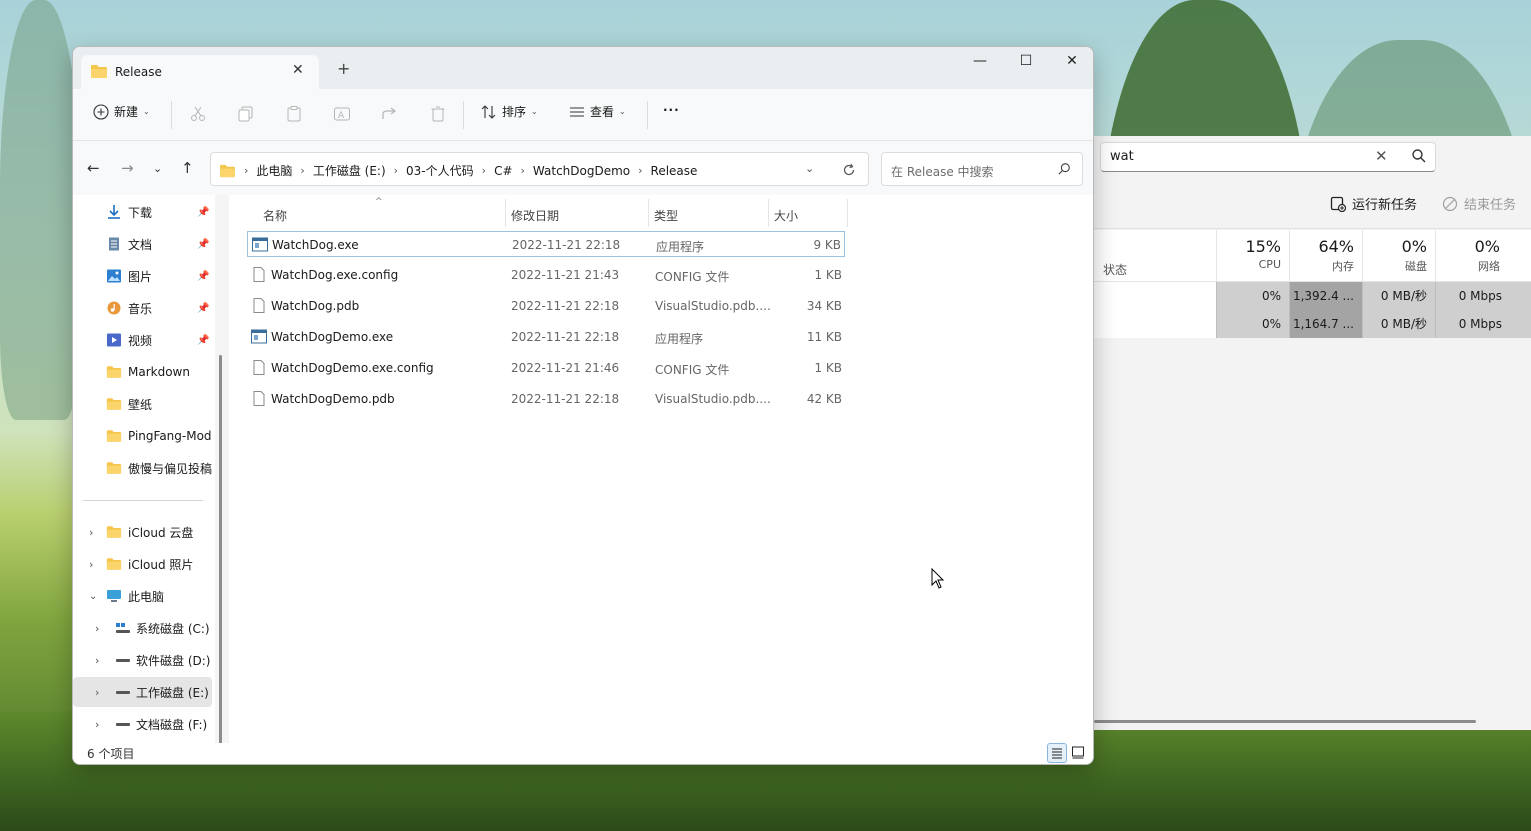 This screenshot has height=831, width=1531. I want to click on address-history-chevron-icon: ⌄, so click(809, 168).